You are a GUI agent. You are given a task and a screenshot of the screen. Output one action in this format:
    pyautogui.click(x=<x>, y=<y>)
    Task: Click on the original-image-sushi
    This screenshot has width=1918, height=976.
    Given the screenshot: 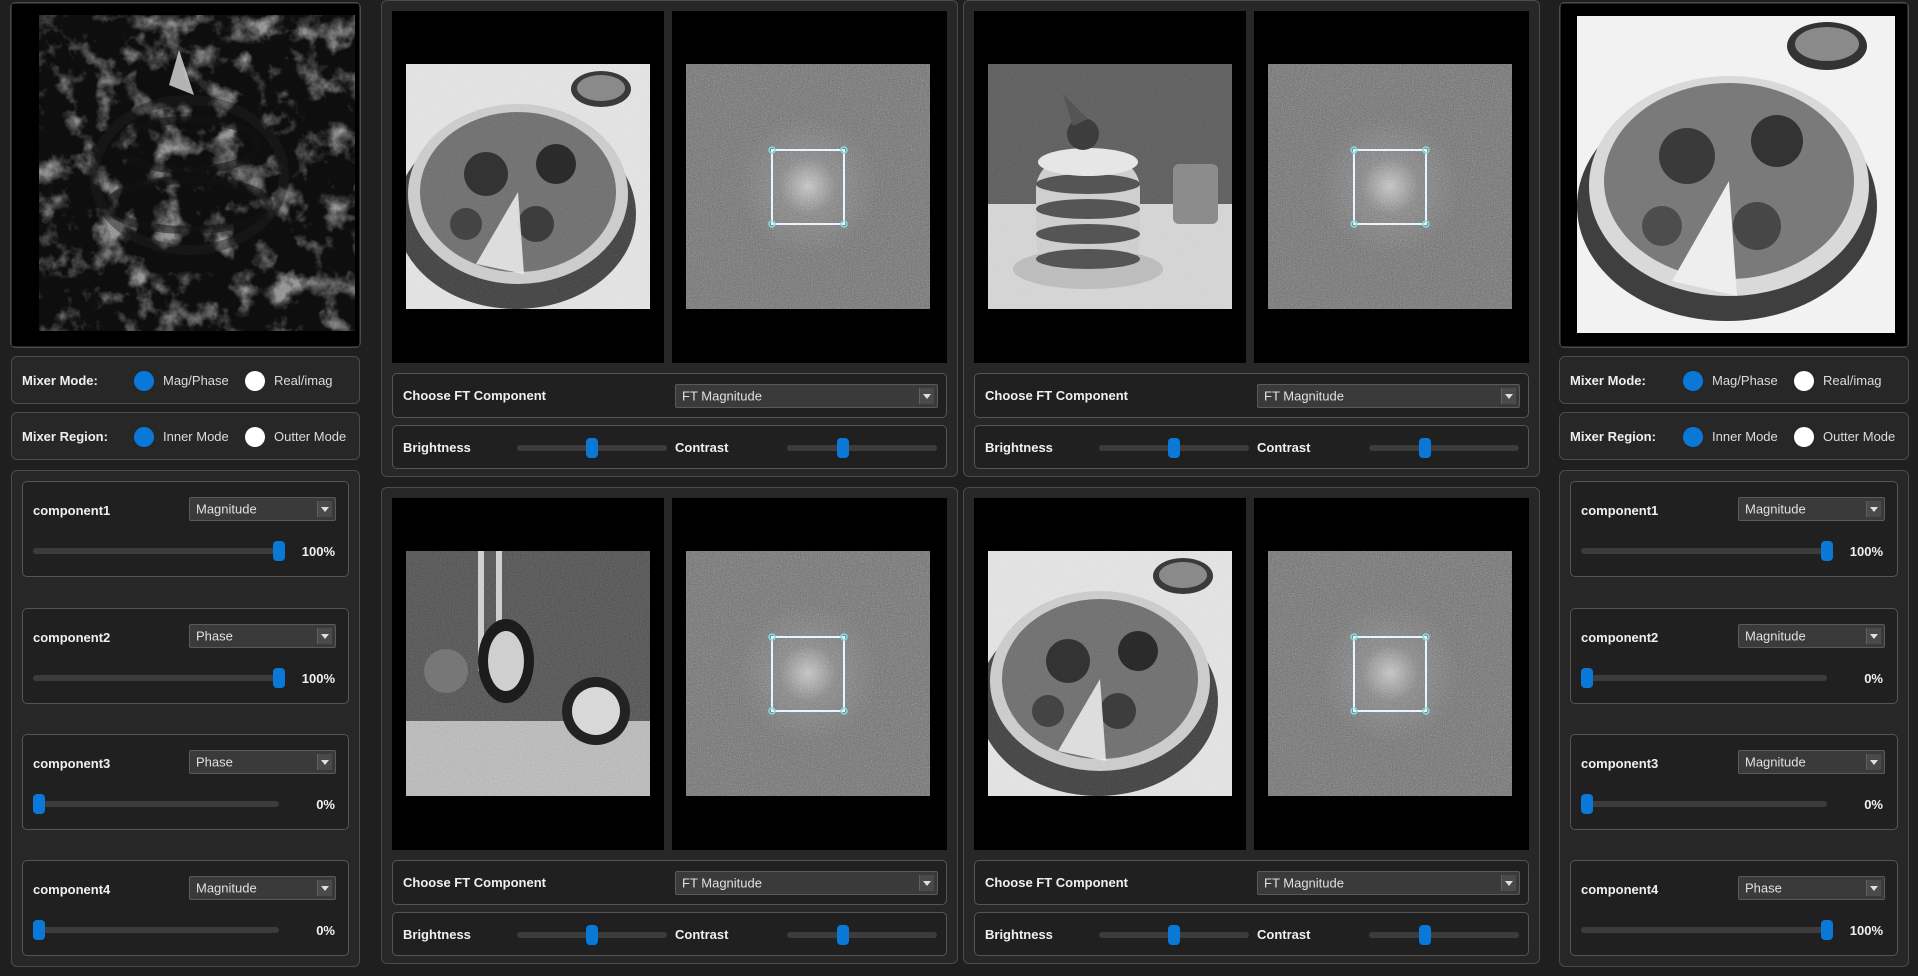 What is the action you would take?
    pyautogui.click(x=528, y=673)
    